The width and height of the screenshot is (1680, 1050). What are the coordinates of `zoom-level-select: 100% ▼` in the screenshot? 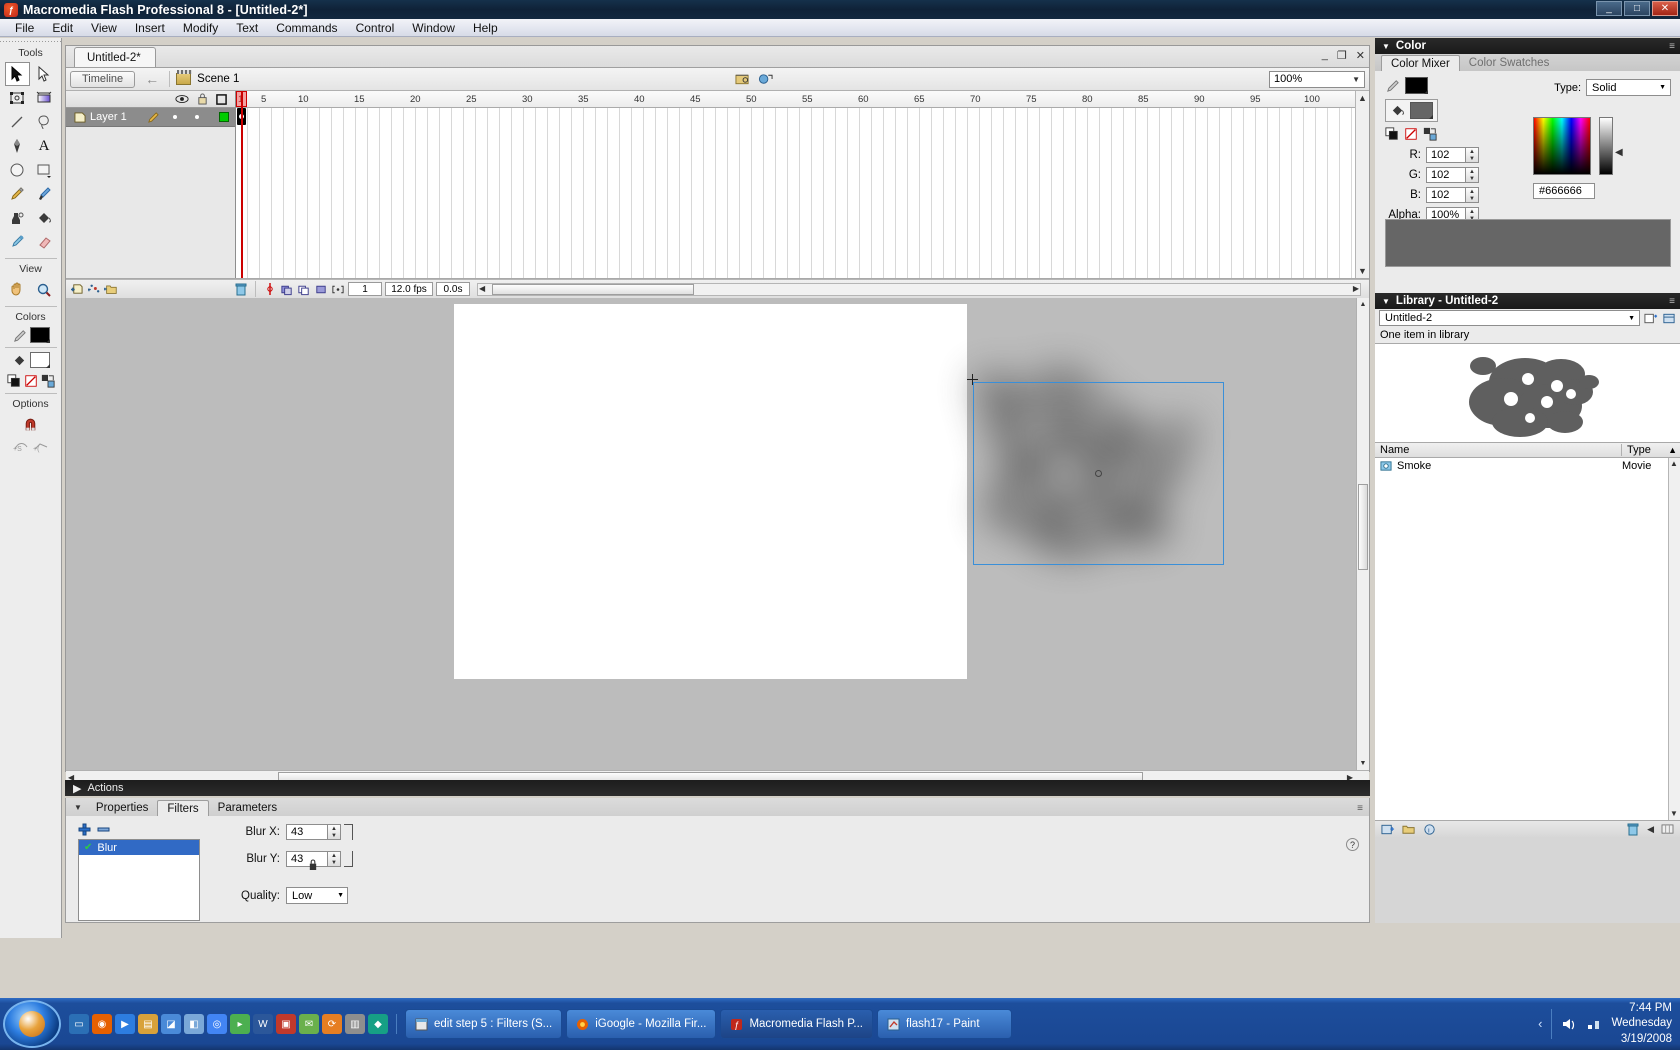 It's located at (1317, 79).